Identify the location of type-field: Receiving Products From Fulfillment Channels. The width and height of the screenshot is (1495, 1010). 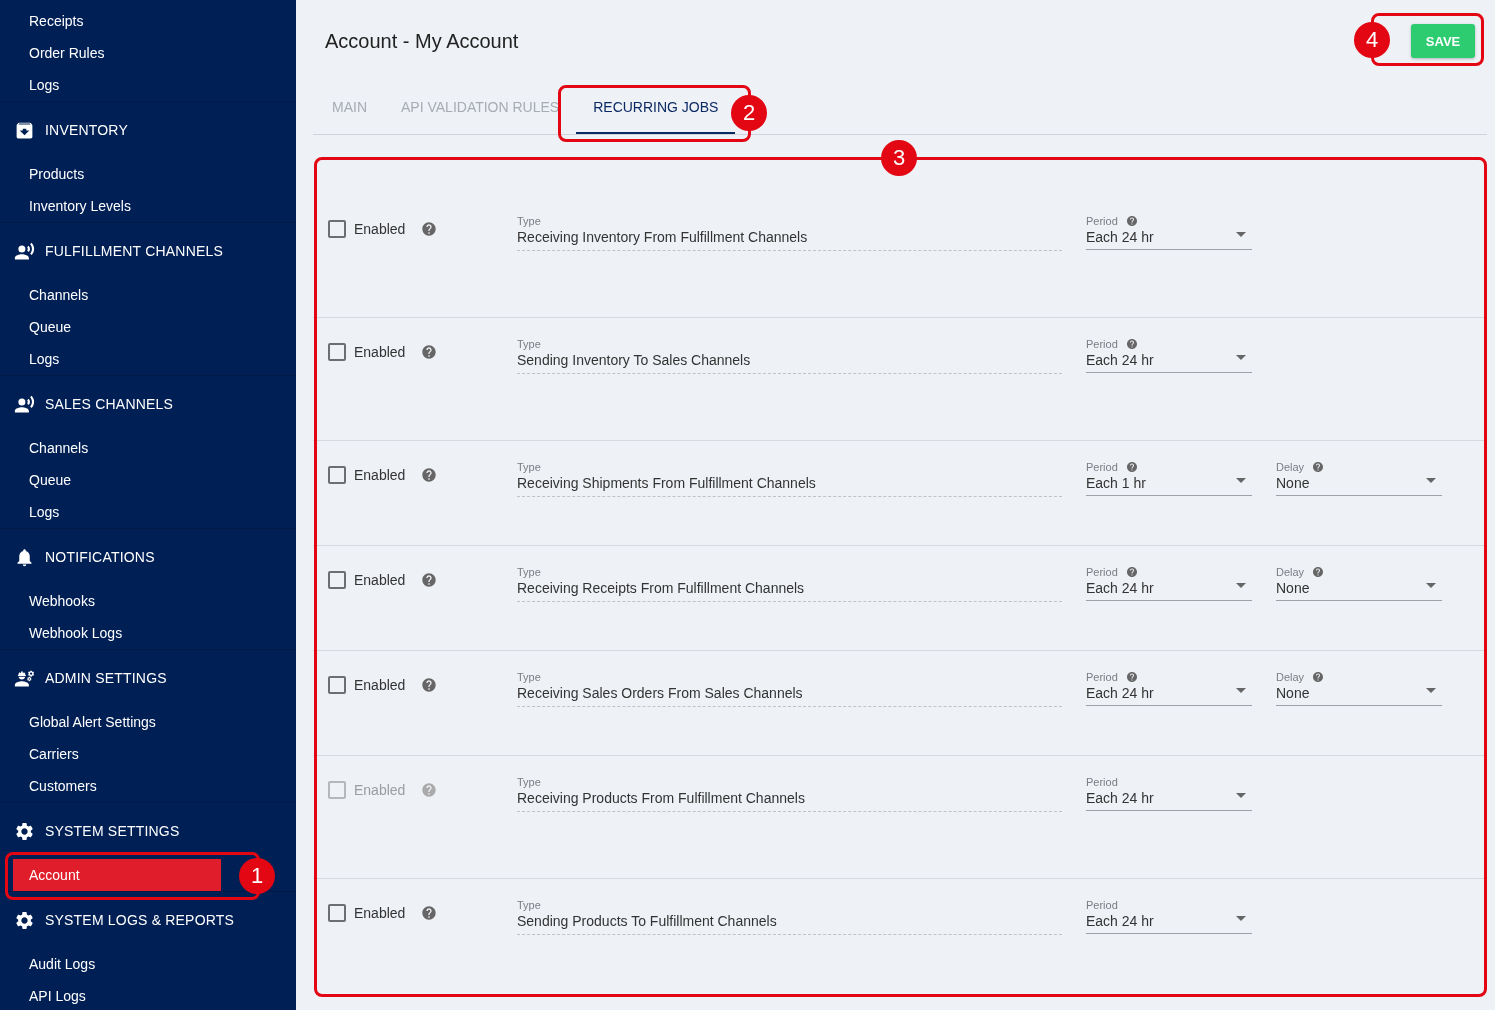
(789, 800).